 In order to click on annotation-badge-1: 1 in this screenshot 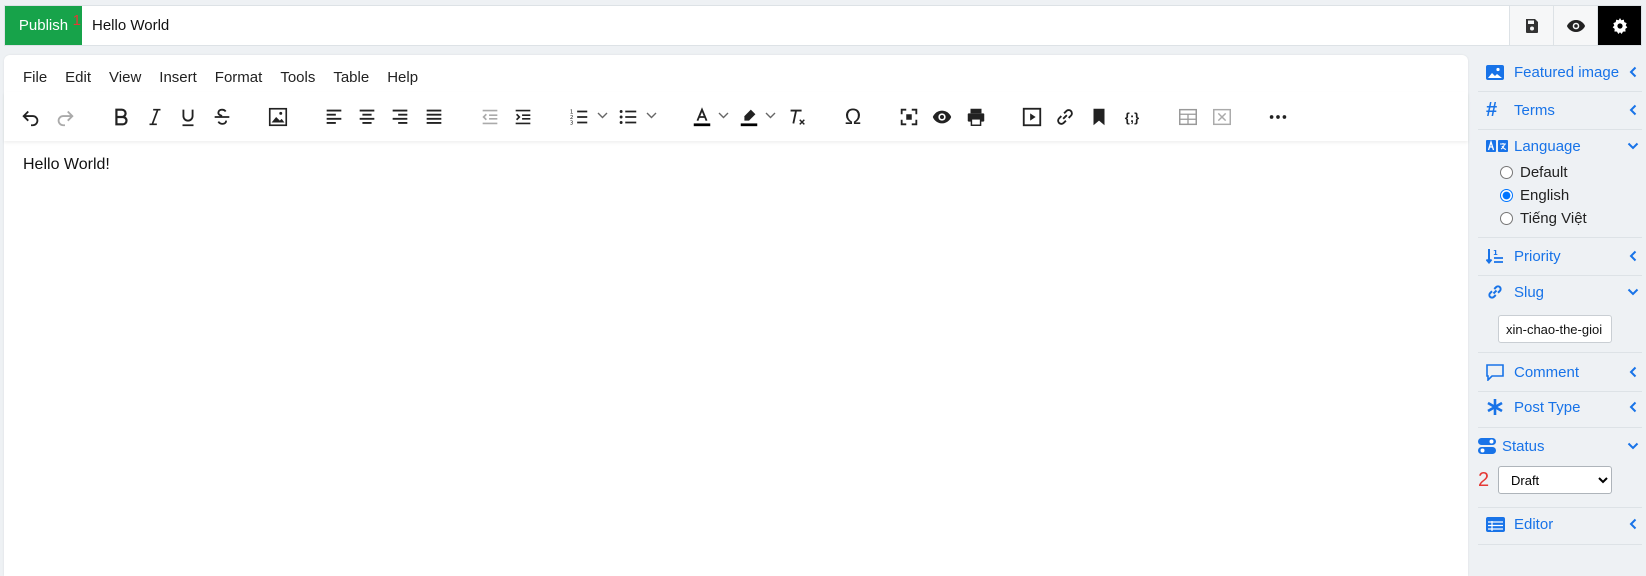, I will do `click(76, 20)`.